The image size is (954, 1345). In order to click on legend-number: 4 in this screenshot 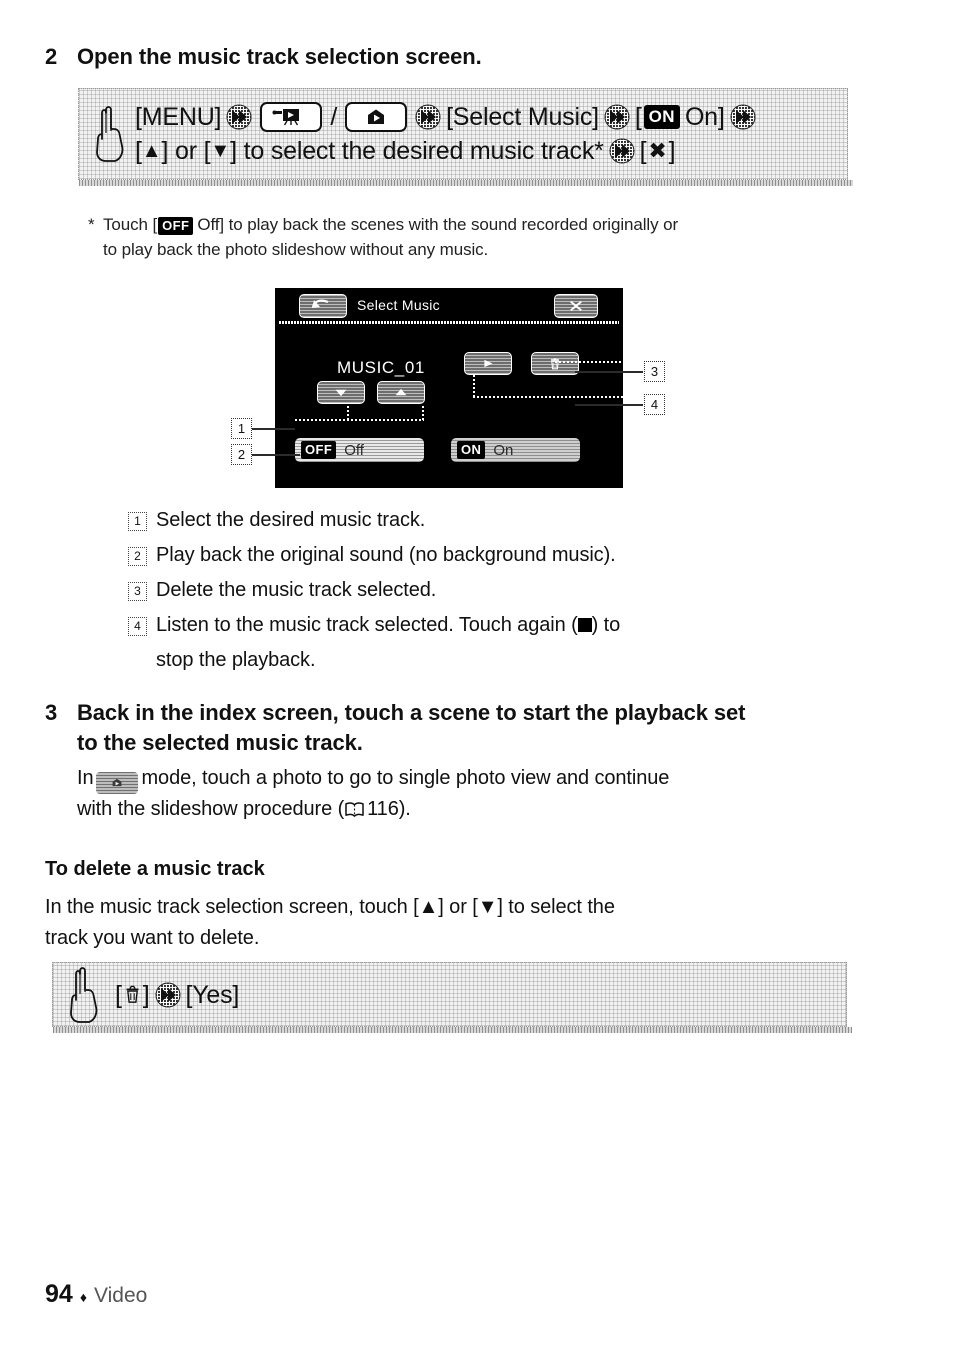, I will do `click(137, 626)`.